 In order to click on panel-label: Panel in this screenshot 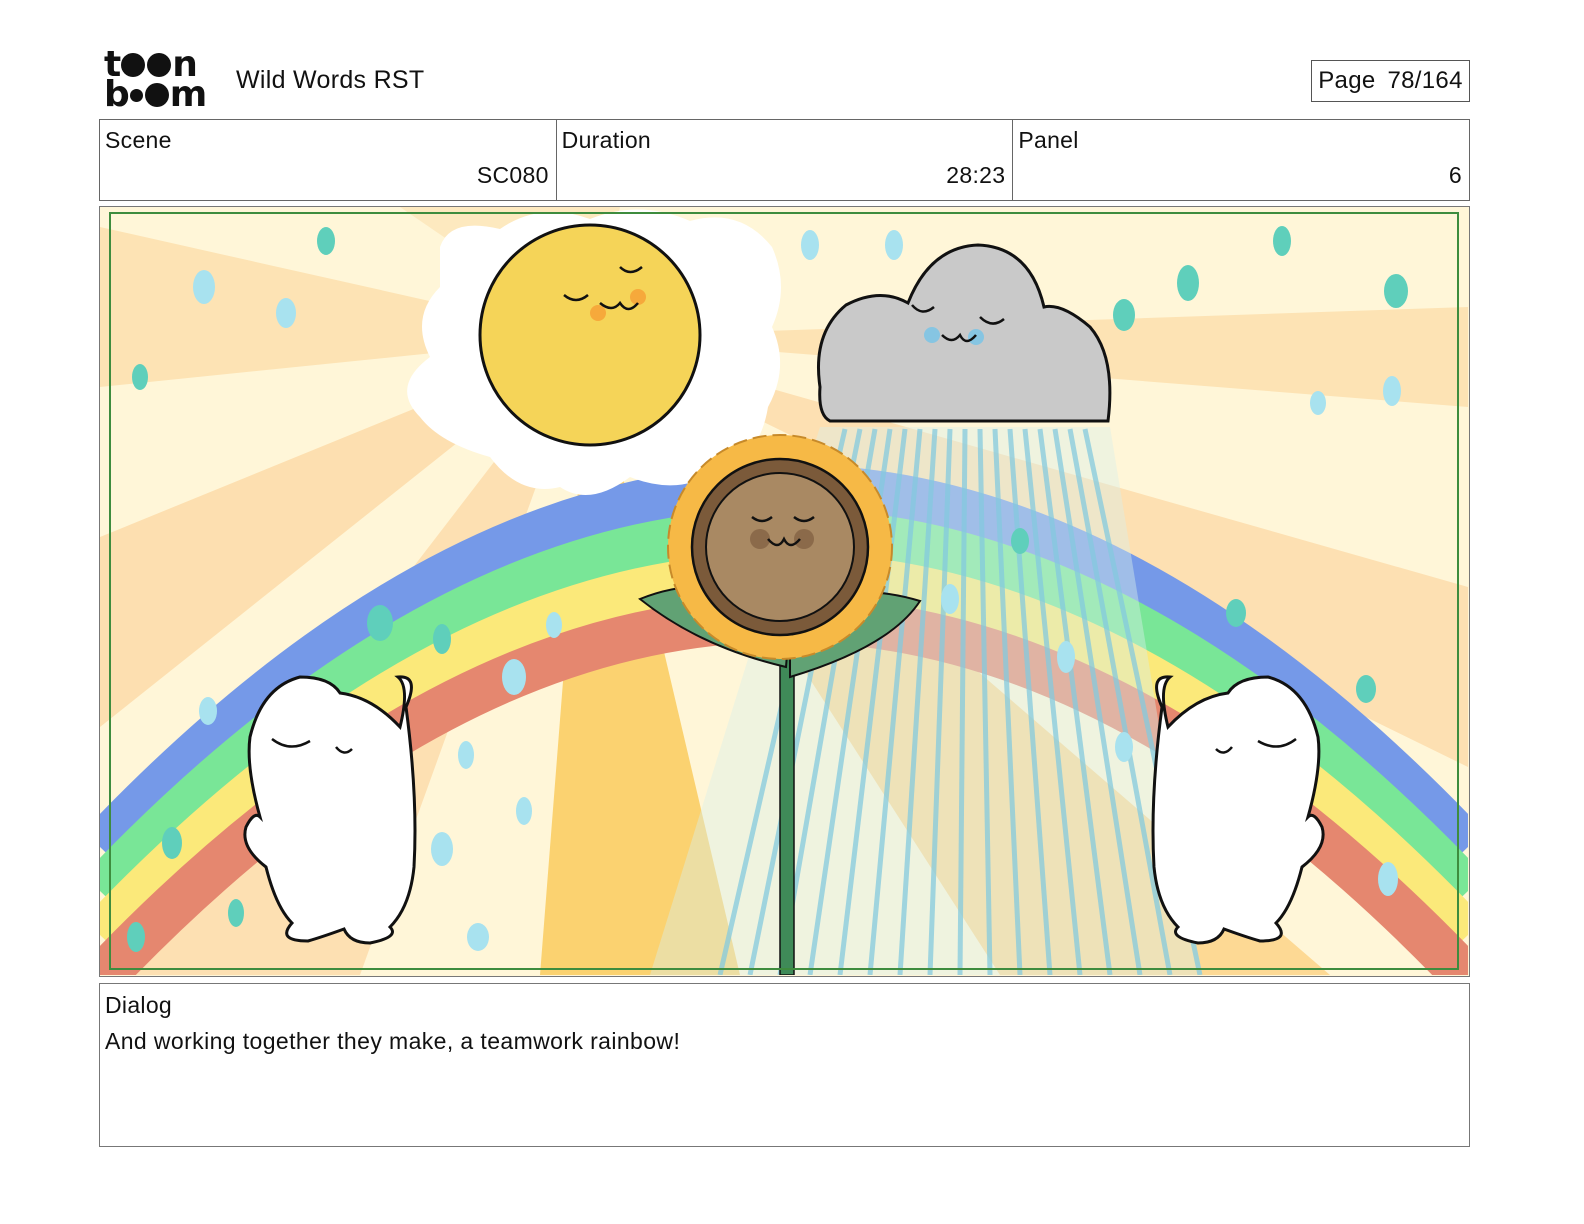, I will do `click(1048, 140)`.